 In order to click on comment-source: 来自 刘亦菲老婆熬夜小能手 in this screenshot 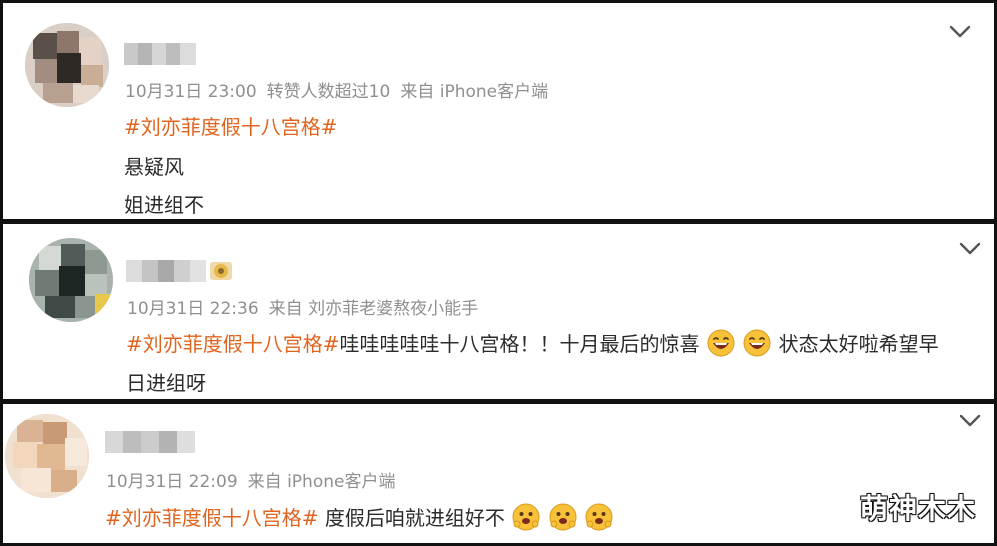, I will do `click(373, 309)`.